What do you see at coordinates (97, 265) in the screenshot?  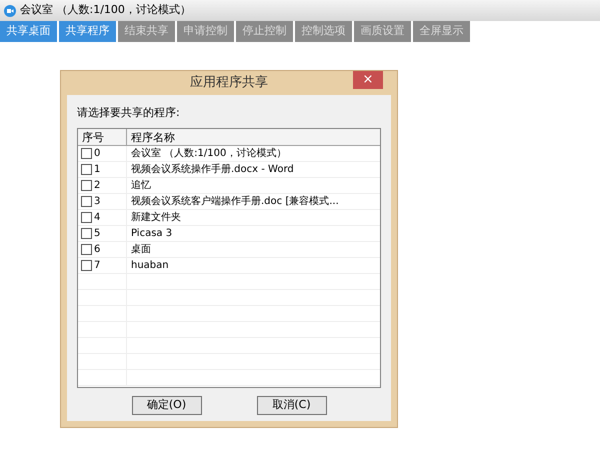 I see `table-cell-text: 7` at bounding box center [97, 265].